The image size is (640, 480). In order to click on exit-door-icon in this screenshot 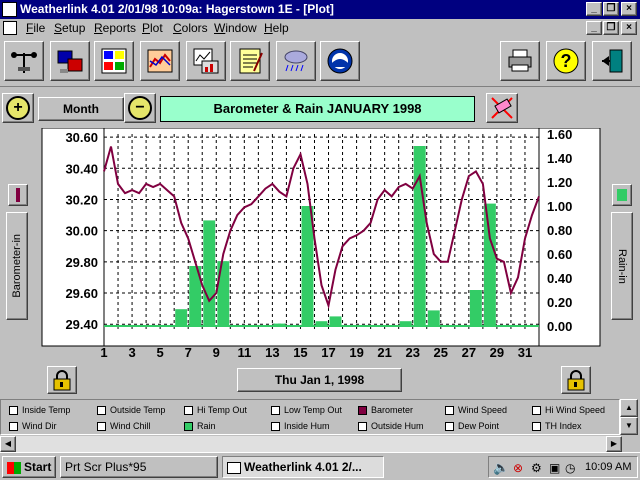, I will do `click(612, 61)`.